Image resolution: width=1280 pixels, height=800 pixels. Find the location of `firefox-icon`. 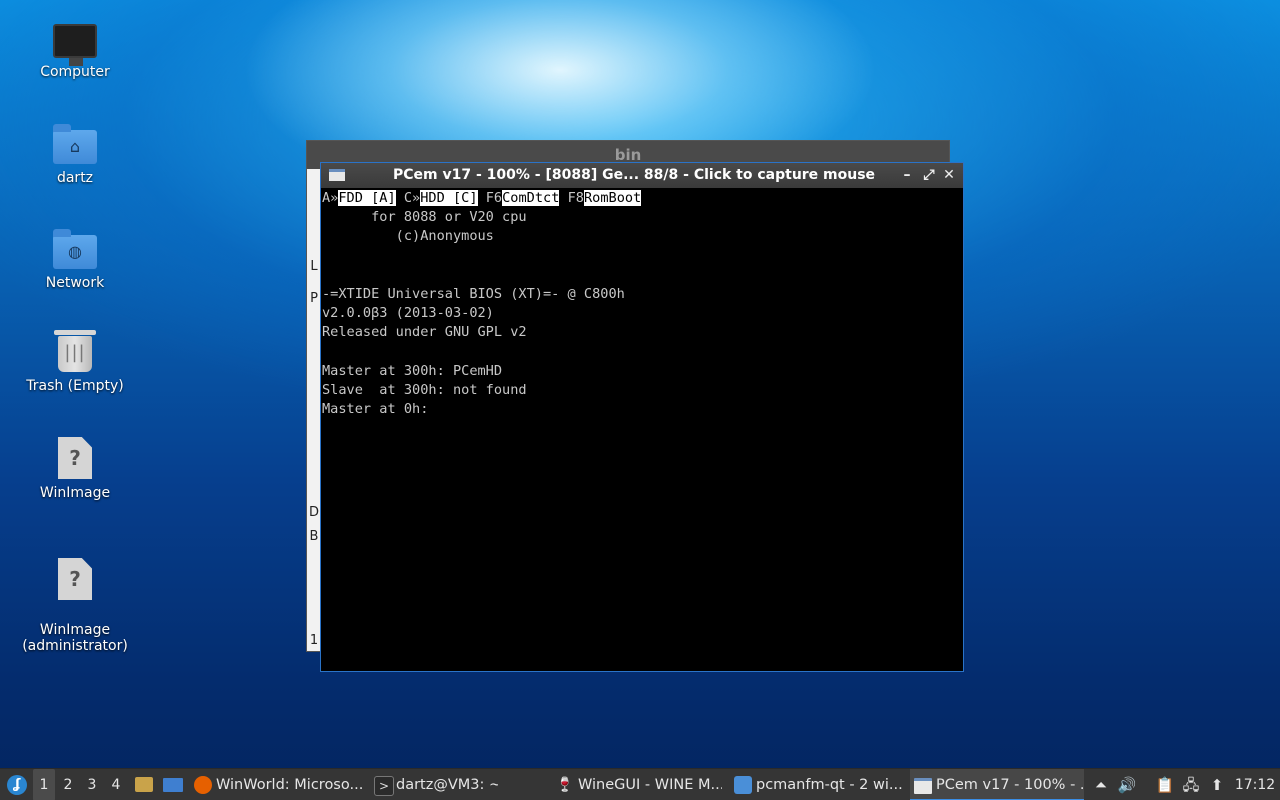

firefox-icon is located at coordinates (203, 785).